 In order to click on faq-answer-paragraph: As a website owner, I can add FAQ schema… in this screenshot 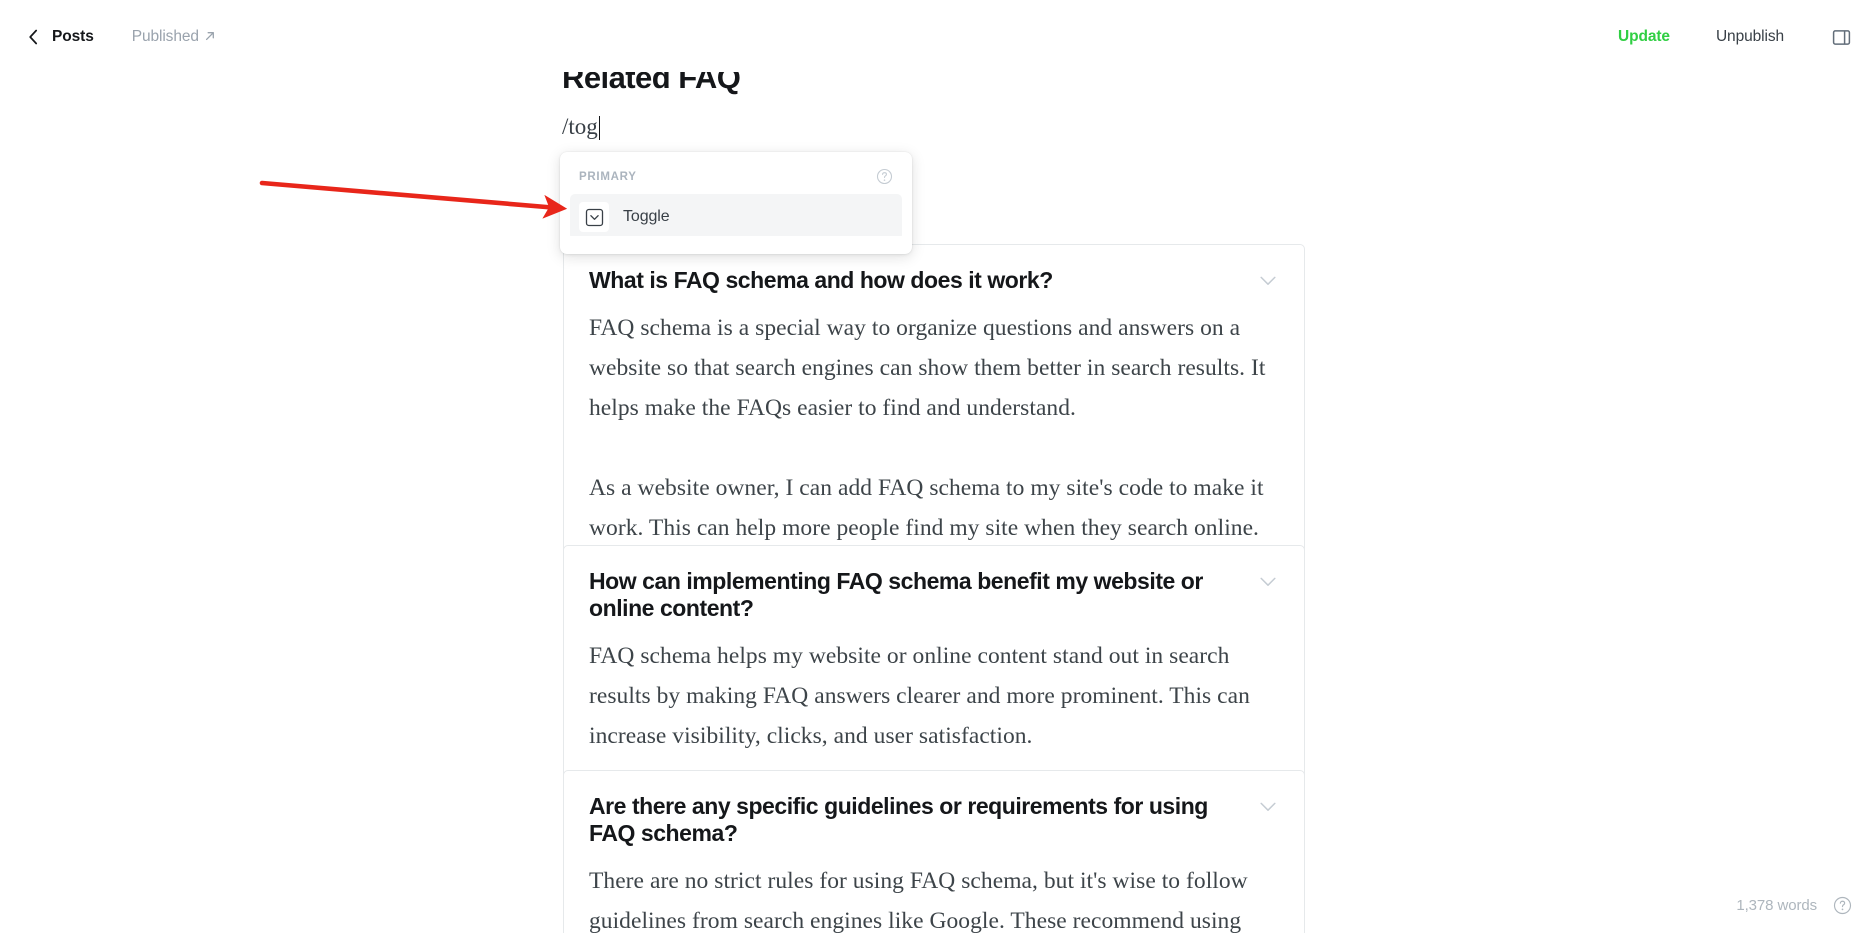, I will do `click(926, 508)`.